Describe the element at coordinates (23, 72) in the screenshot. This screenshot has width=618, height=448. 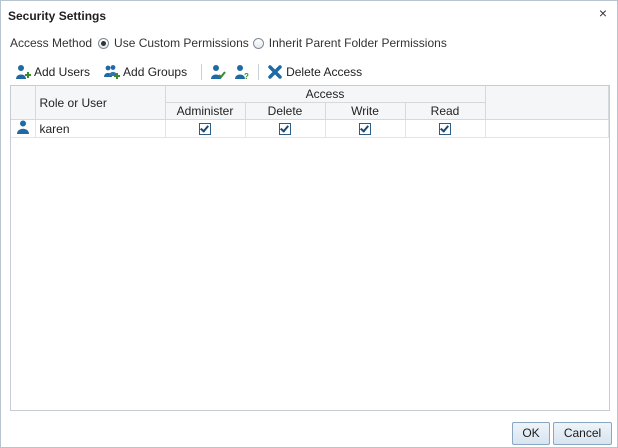
I see `add-user-icon` at that location.